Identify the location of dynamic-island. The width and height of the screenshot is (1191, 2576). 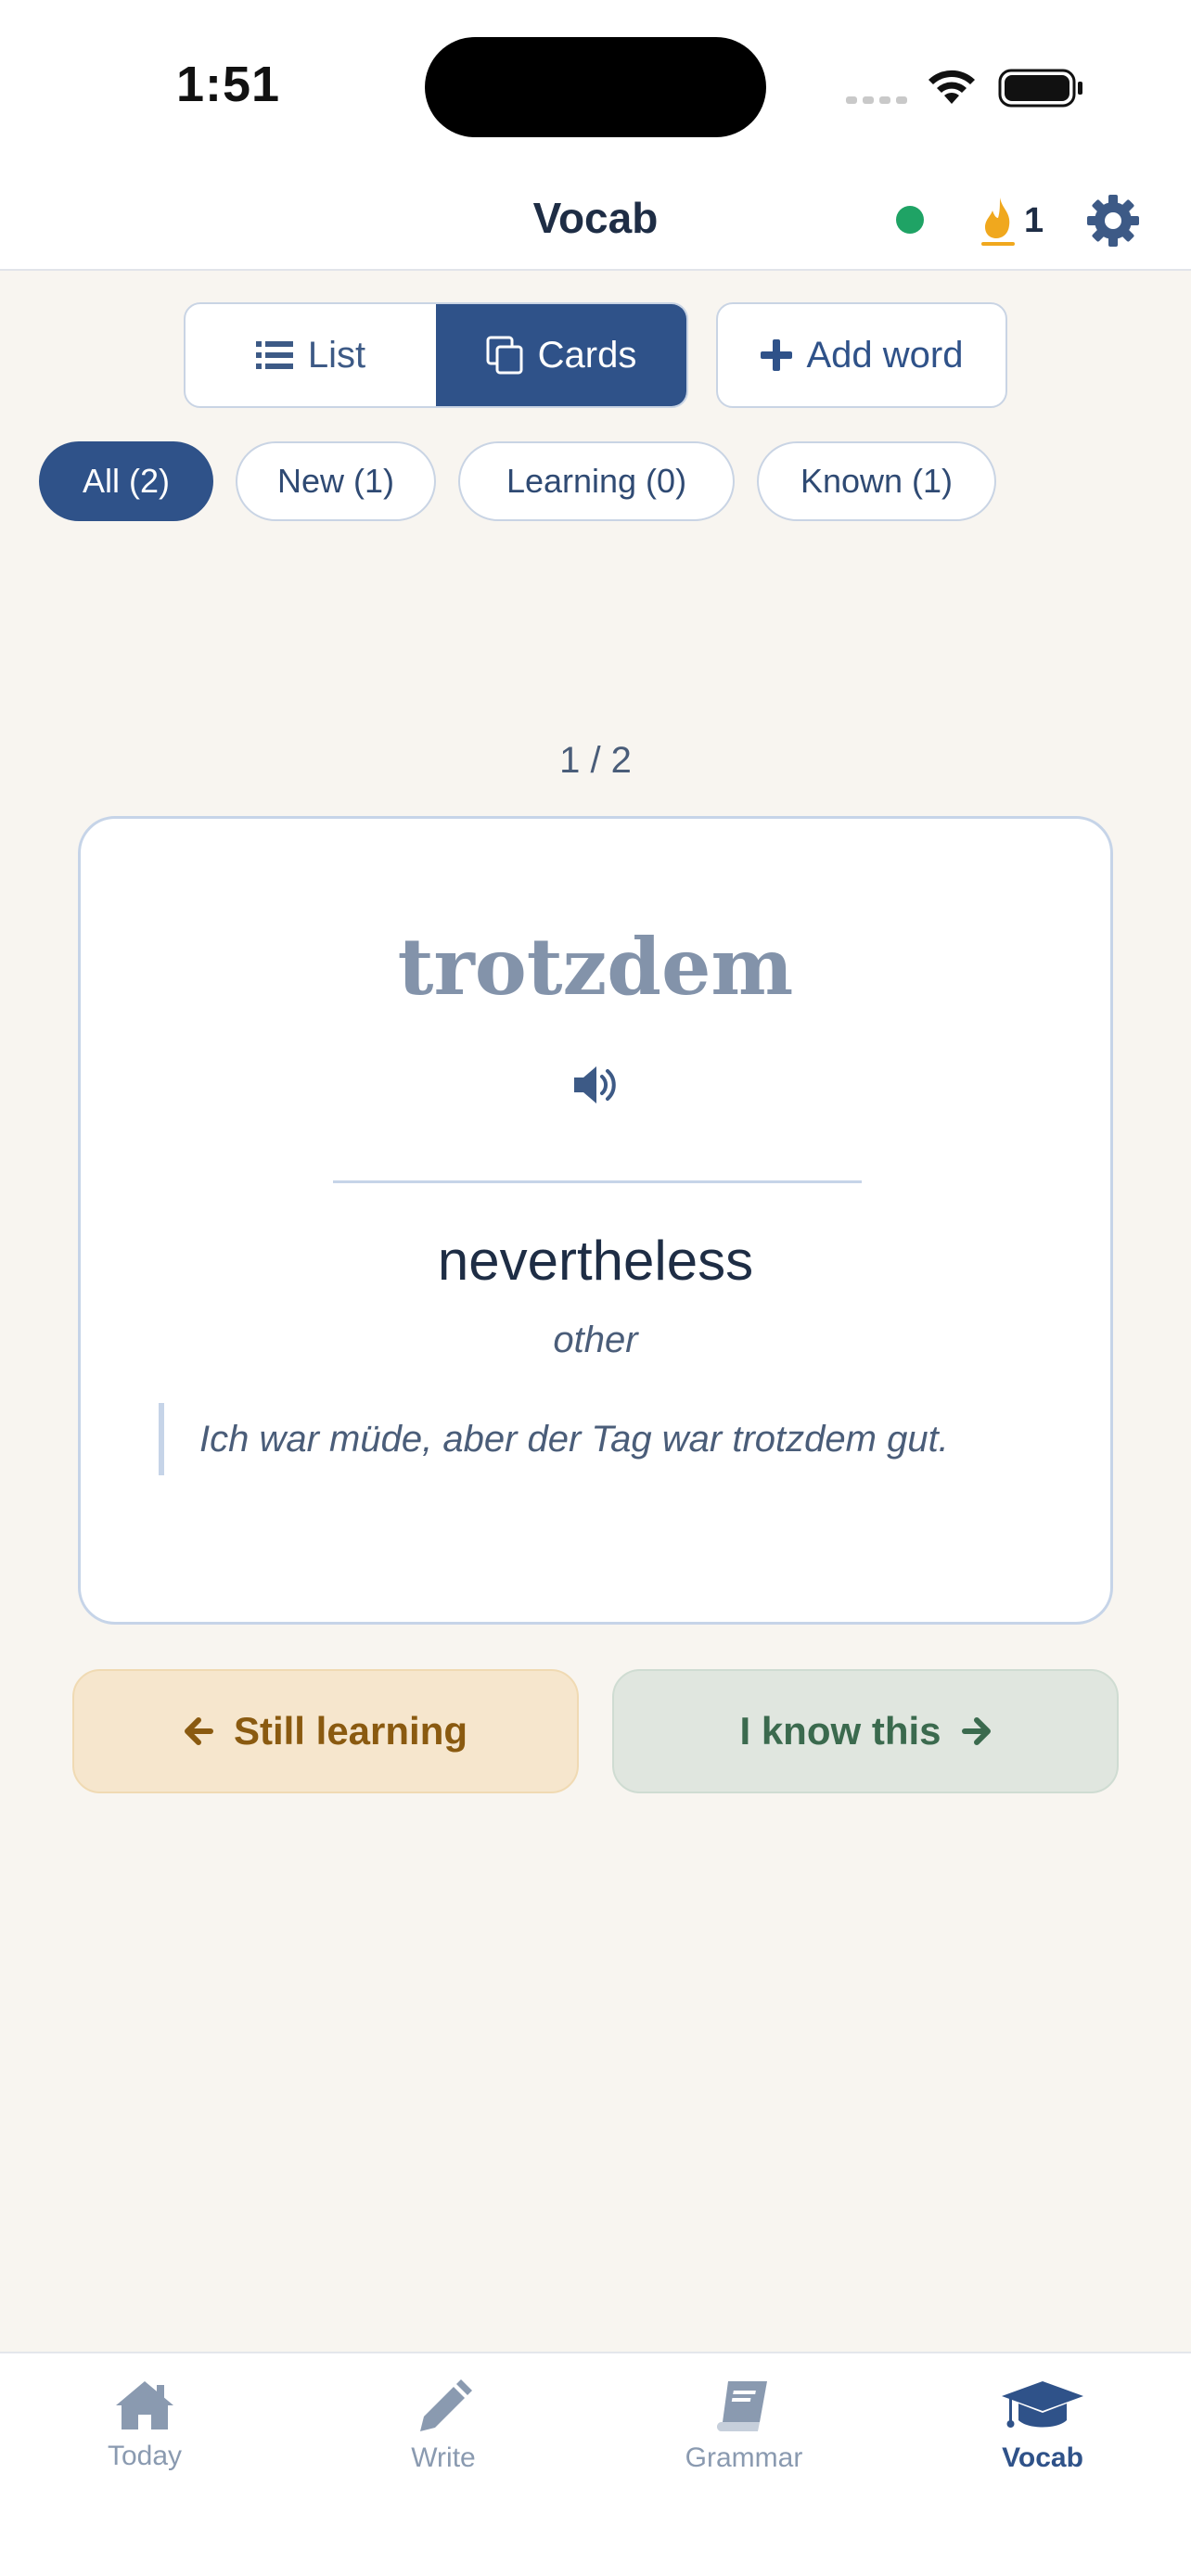
(595, 87).